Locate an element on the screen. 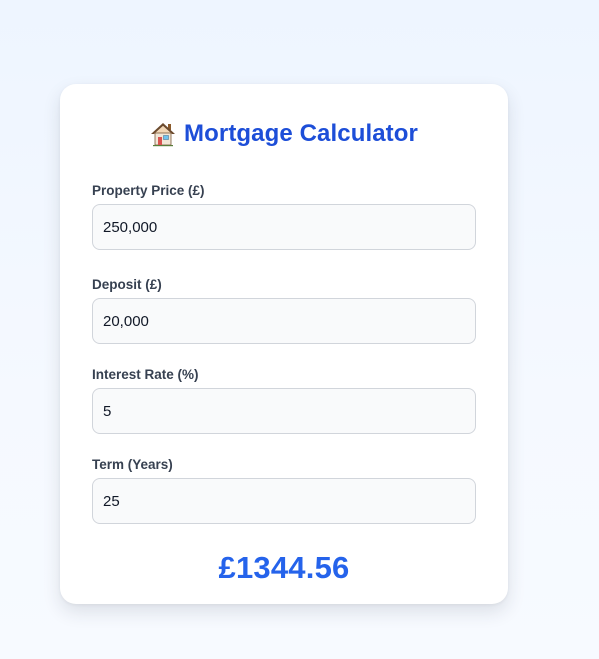 The image size is (599, 659). calculator-header: Mortgage Calculator is located at coordinates (284, 134).